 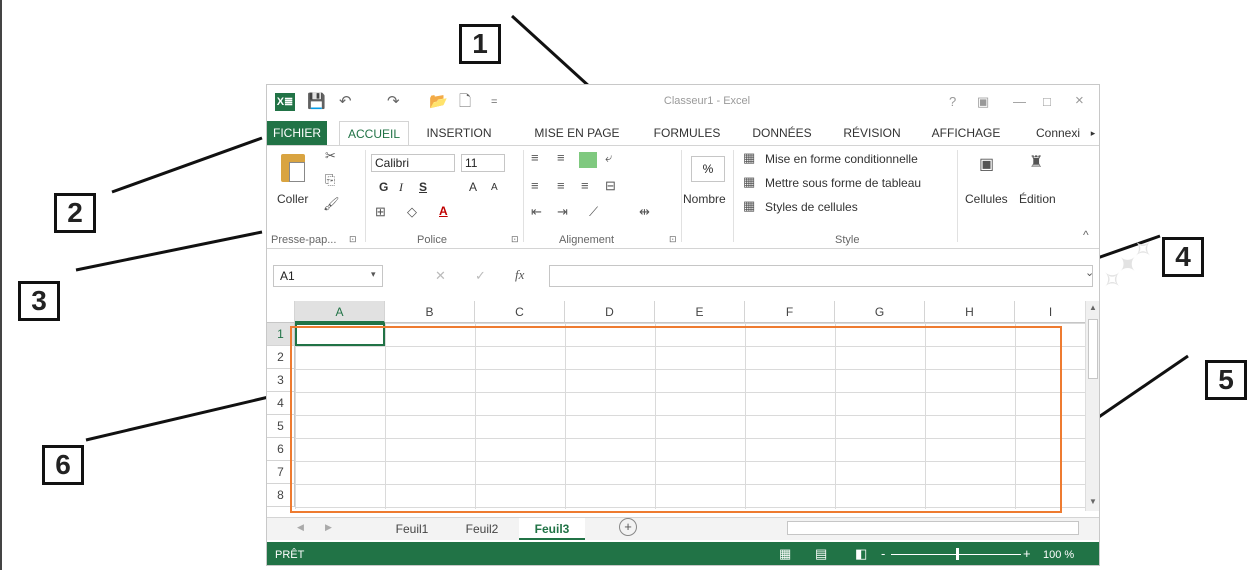 What do you see at coordinates (316, 102) in the screenshot?
I see `save-icon: 💾` at bounding box center [316, 102].